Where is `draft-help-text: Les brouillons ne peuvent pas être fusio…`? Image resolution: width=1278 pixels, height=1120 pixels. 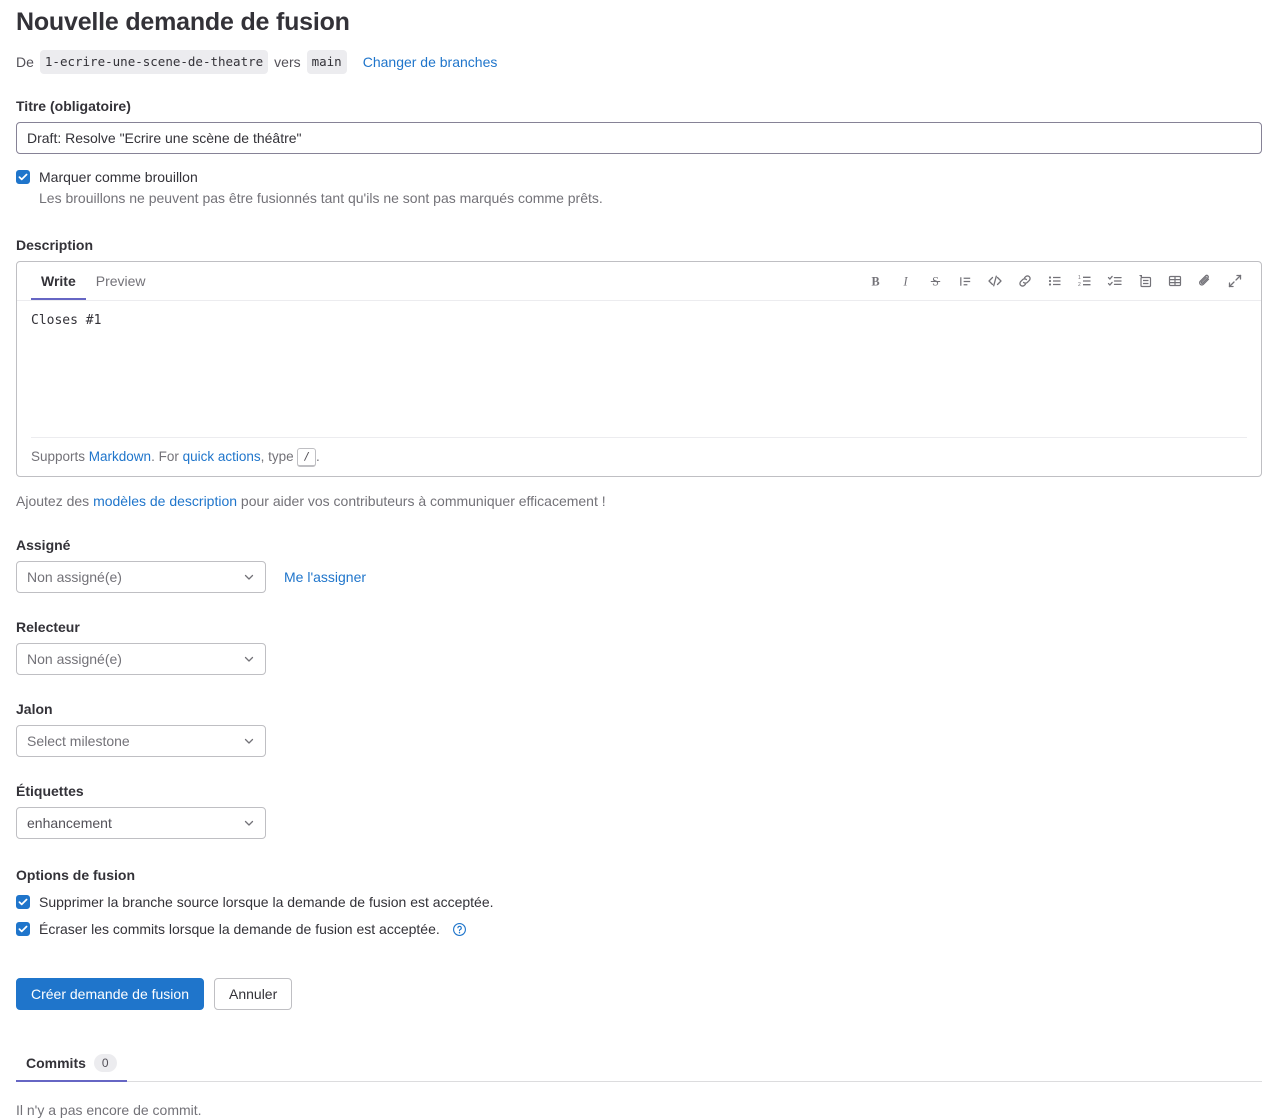
draft-help-text: Les brouillons ne peuvent pas être fusio… is located at coordinates (321, 198).